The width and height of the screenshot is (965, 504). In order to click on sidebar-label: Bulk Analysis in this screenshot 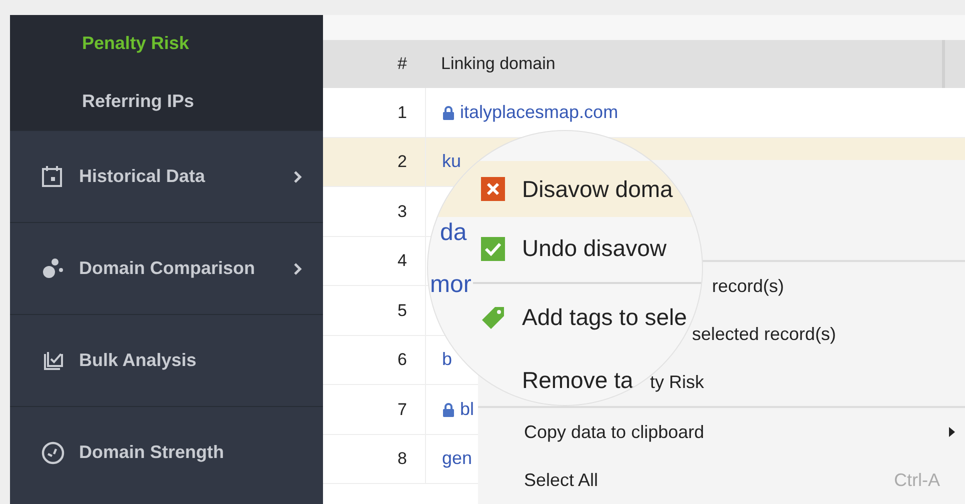, I will do `click(137, 360)`.